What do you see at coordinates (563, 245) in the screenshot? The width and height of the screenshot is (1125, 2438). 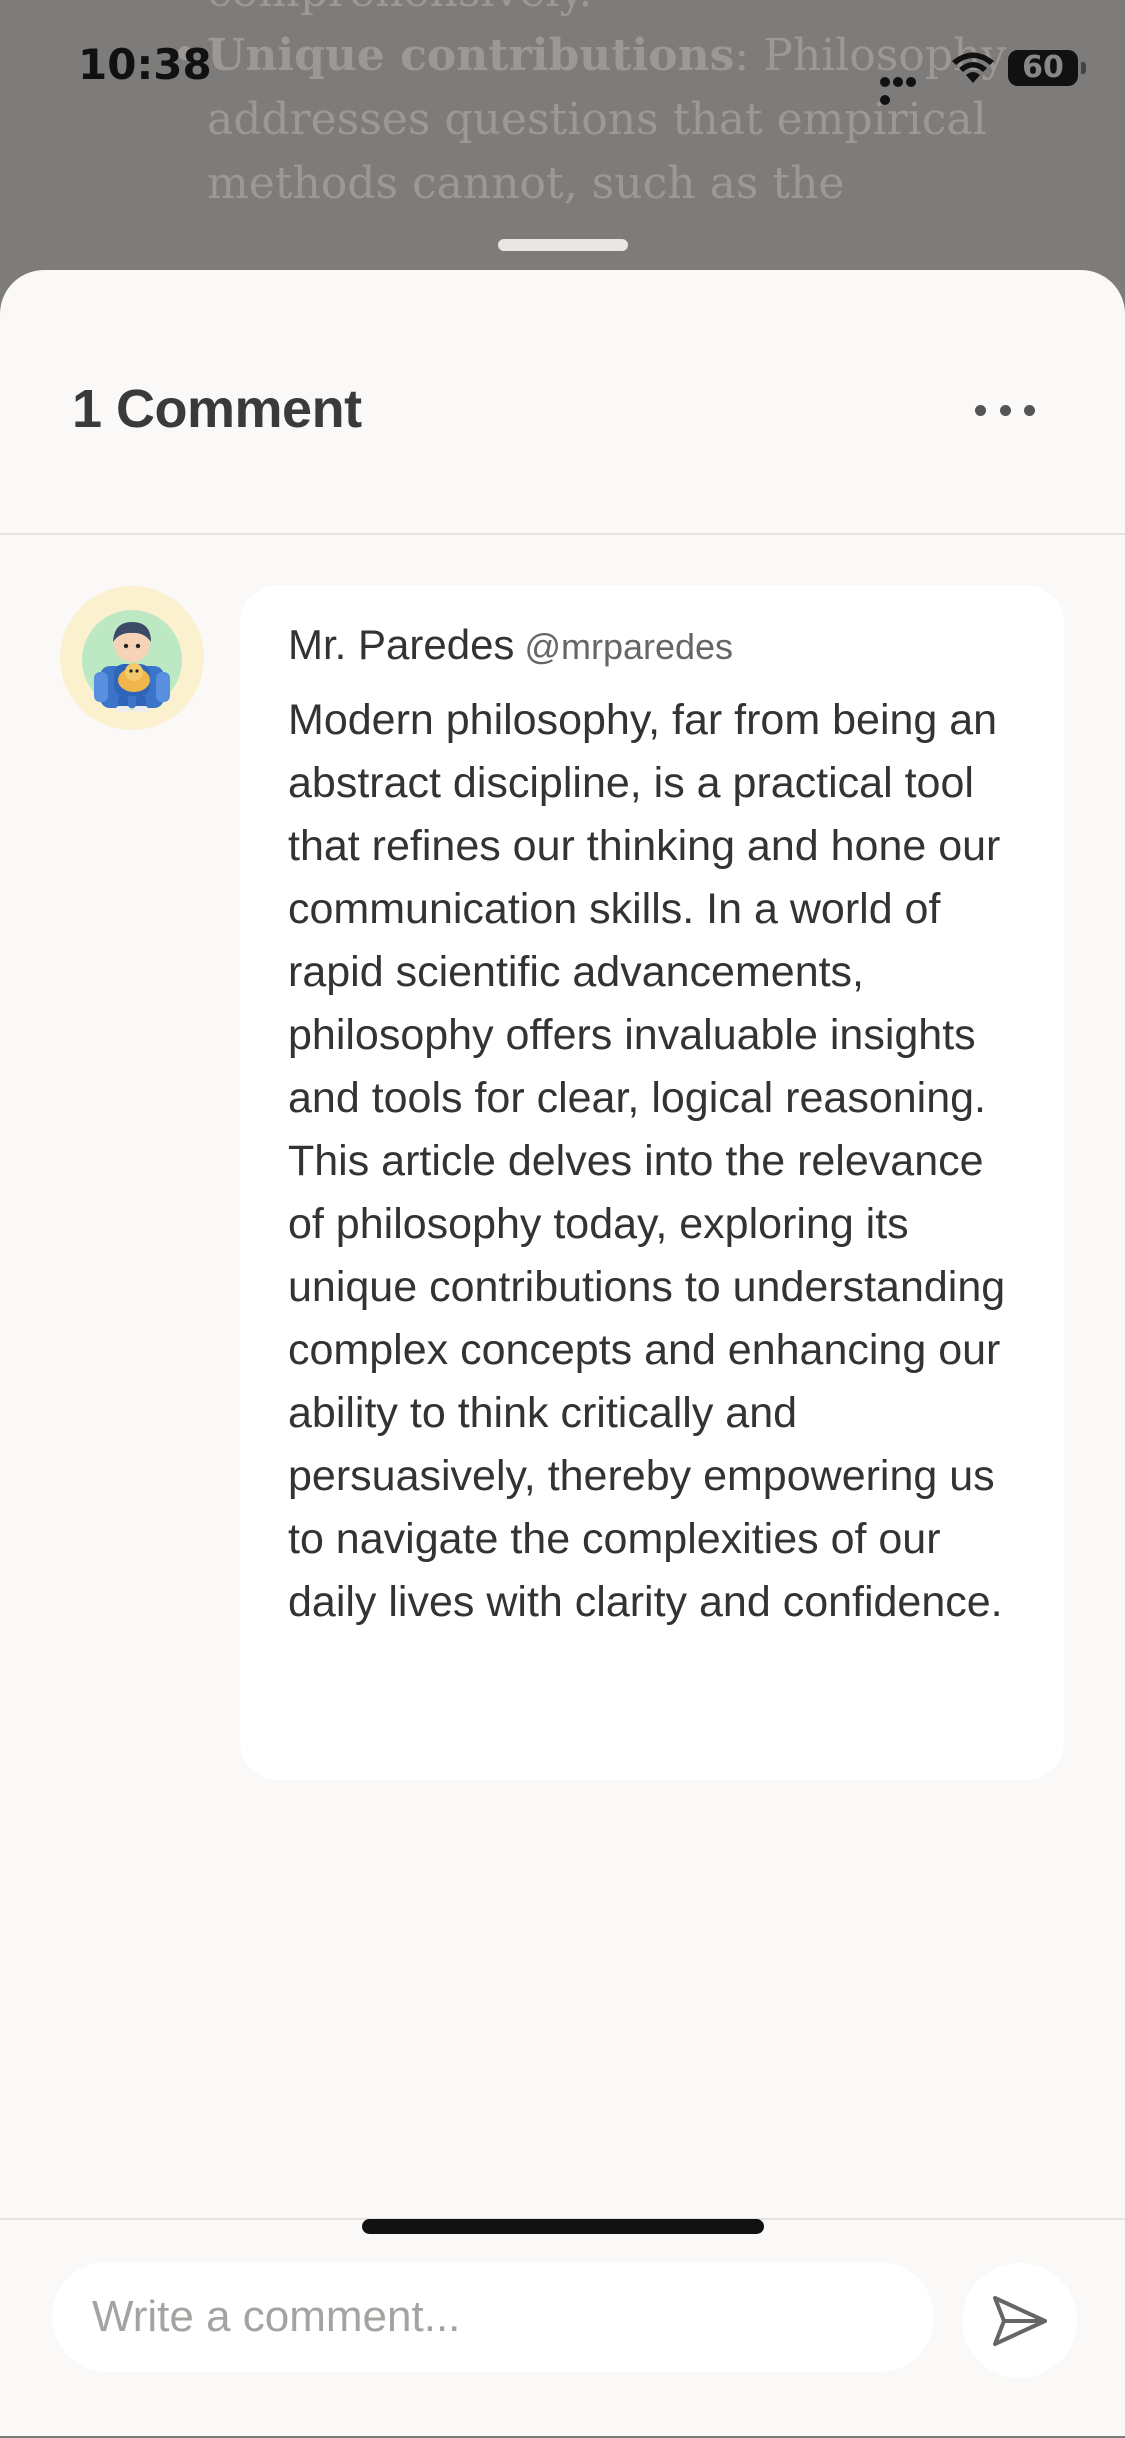 I see `sheet-grabber-handle` at bounding box center [563, 245].